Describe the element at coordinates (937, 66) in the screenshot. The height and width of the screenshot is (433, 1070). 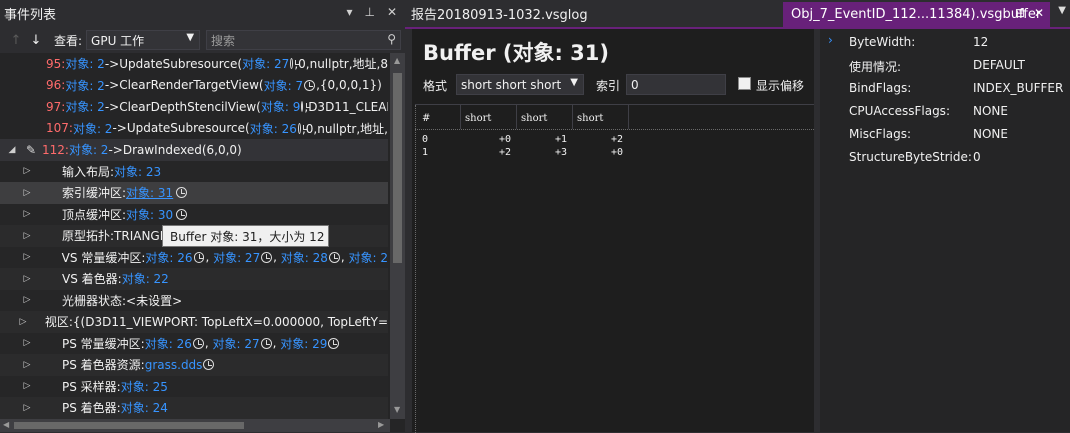
I see `property-row: 使用情况: DEFAULT` at that location.